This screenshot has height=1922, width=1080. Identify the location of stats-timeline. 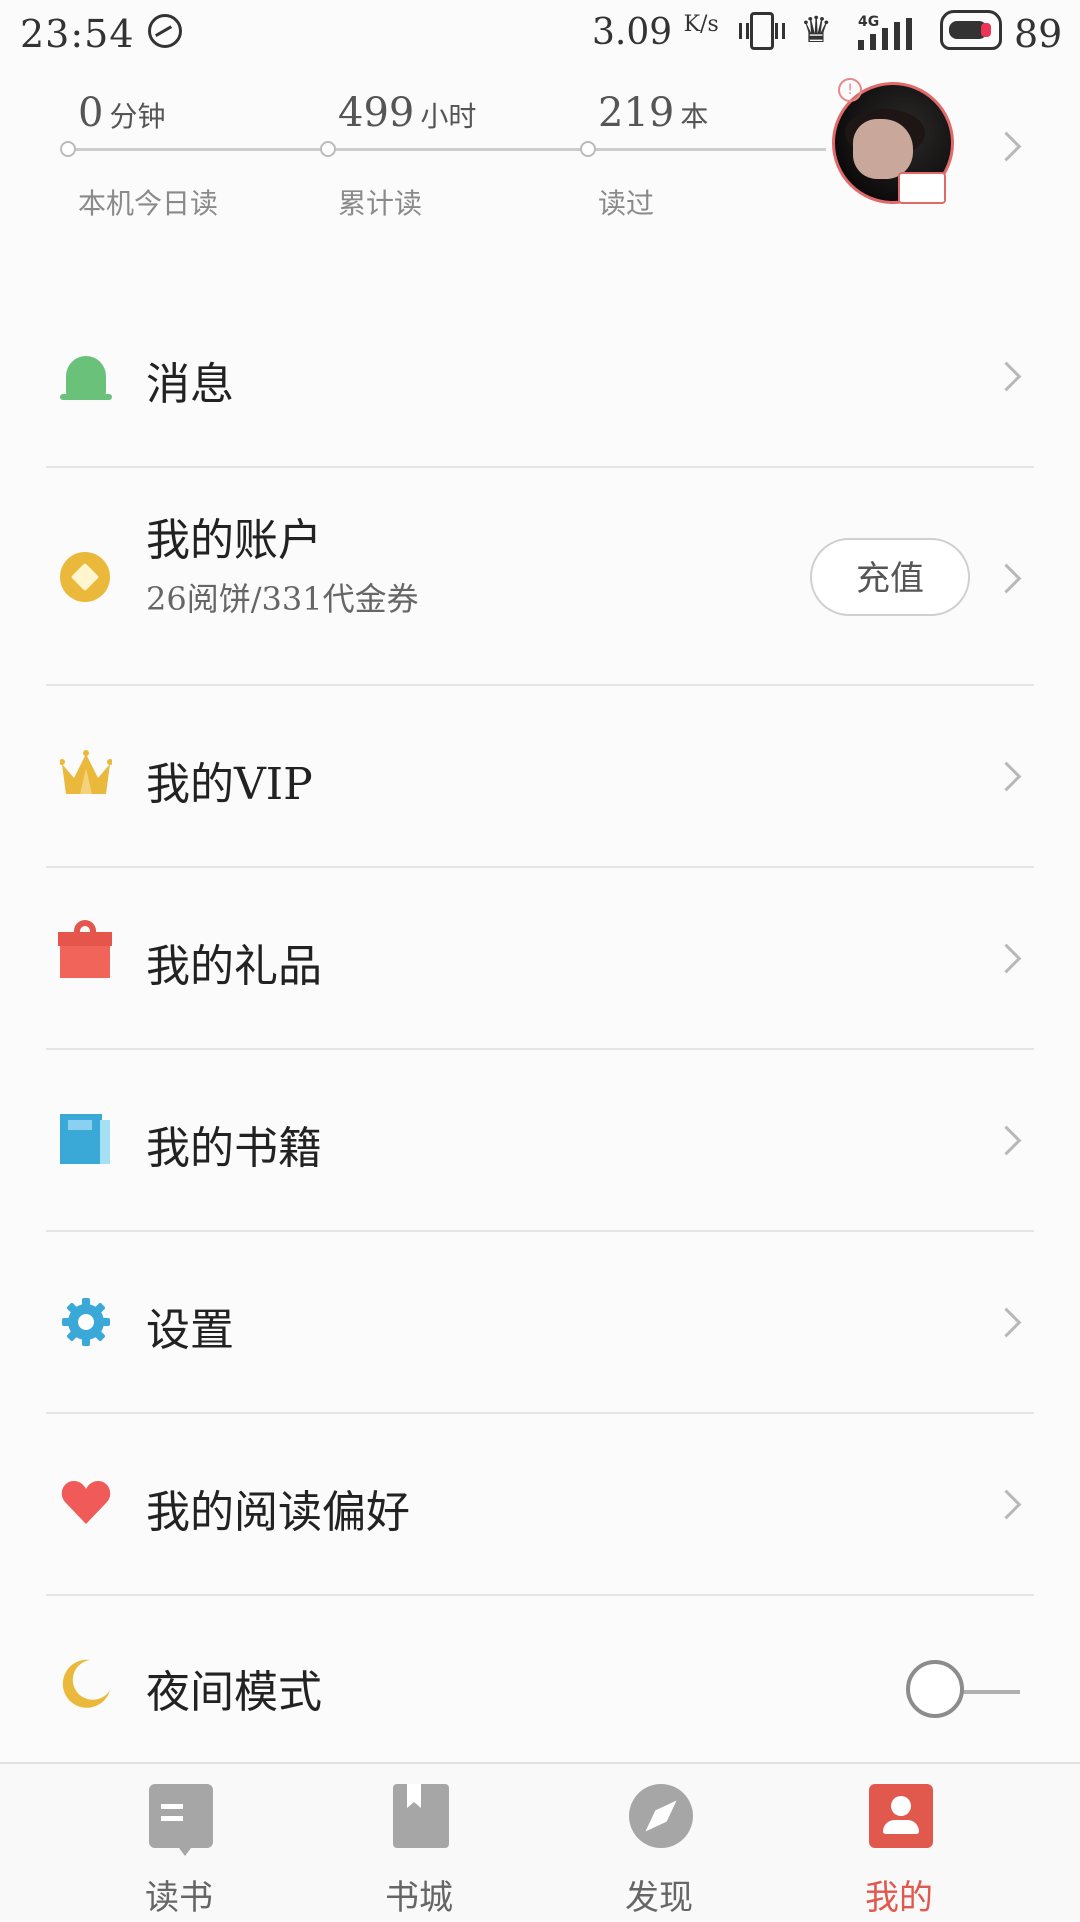
(446, 149).